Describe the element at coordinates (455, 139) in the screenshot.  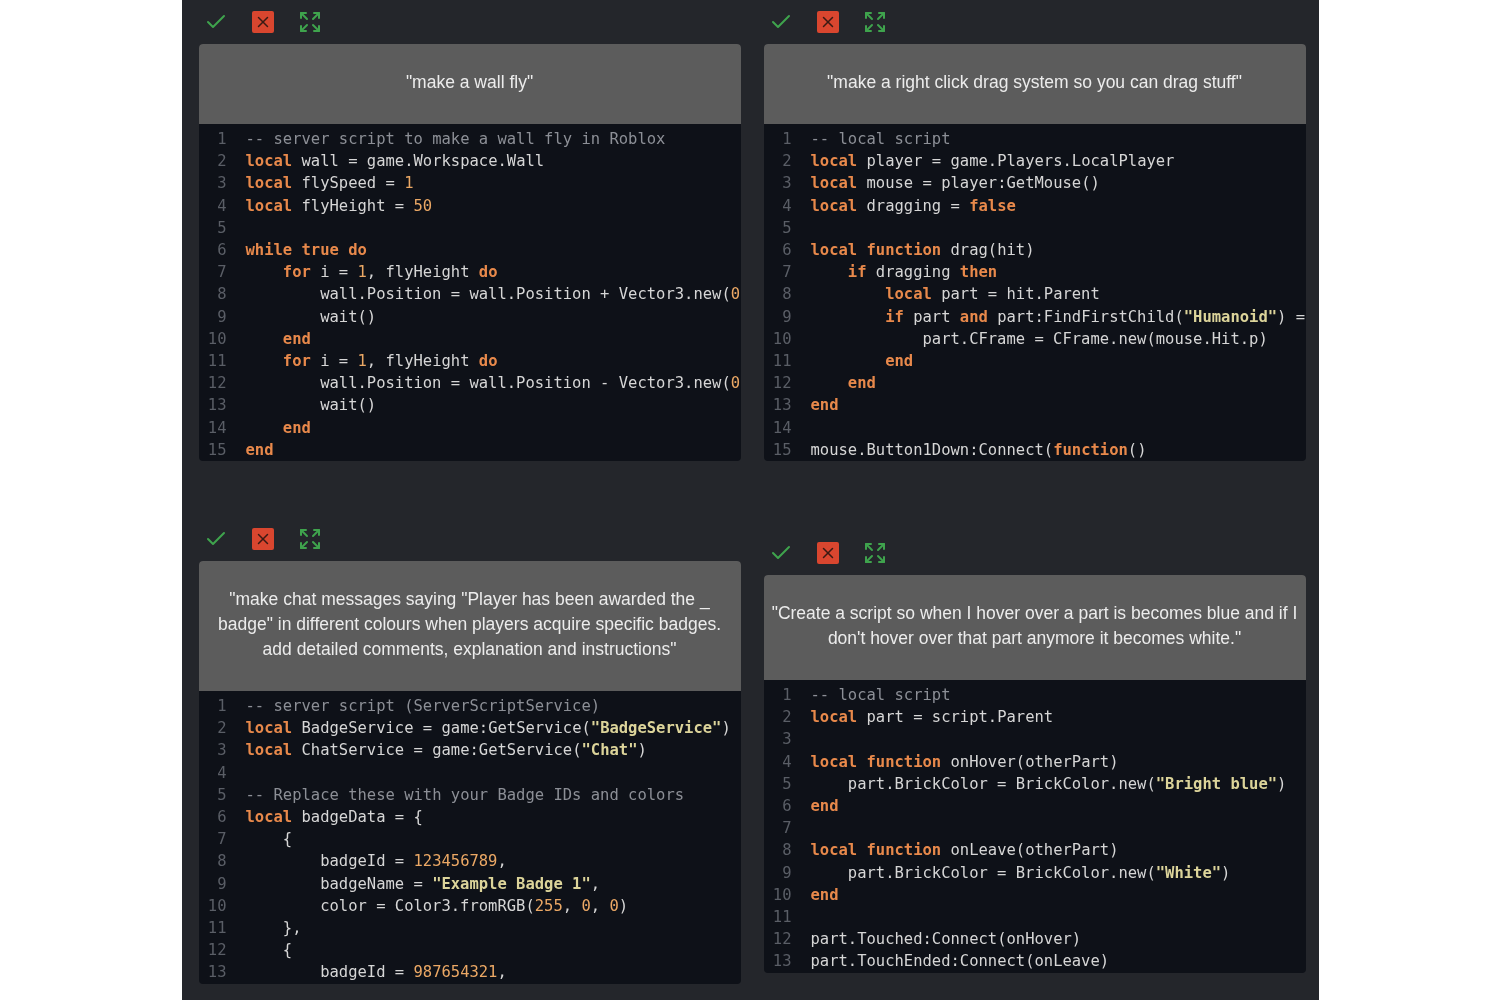
I see `code-line: -- server script to make a wall fly in Roblox` at that location.